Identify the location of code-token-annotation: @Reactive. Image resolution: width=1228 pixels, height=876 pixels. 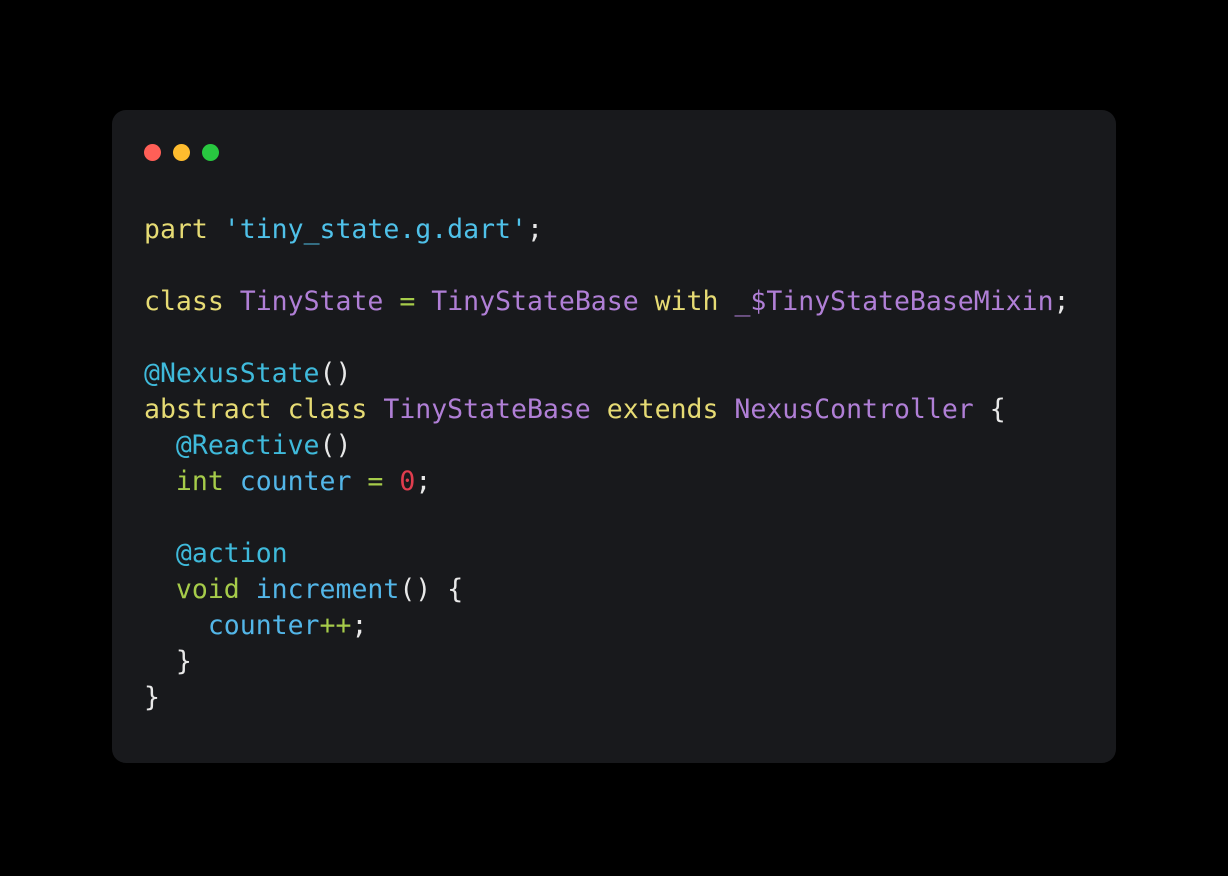
(247, 445).